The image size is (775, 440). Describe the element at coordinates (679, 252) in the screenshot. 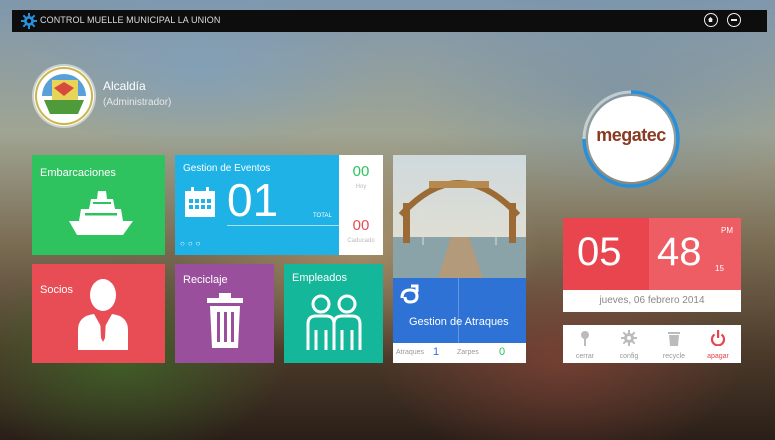

I see `clock-minute: 48` at that location.